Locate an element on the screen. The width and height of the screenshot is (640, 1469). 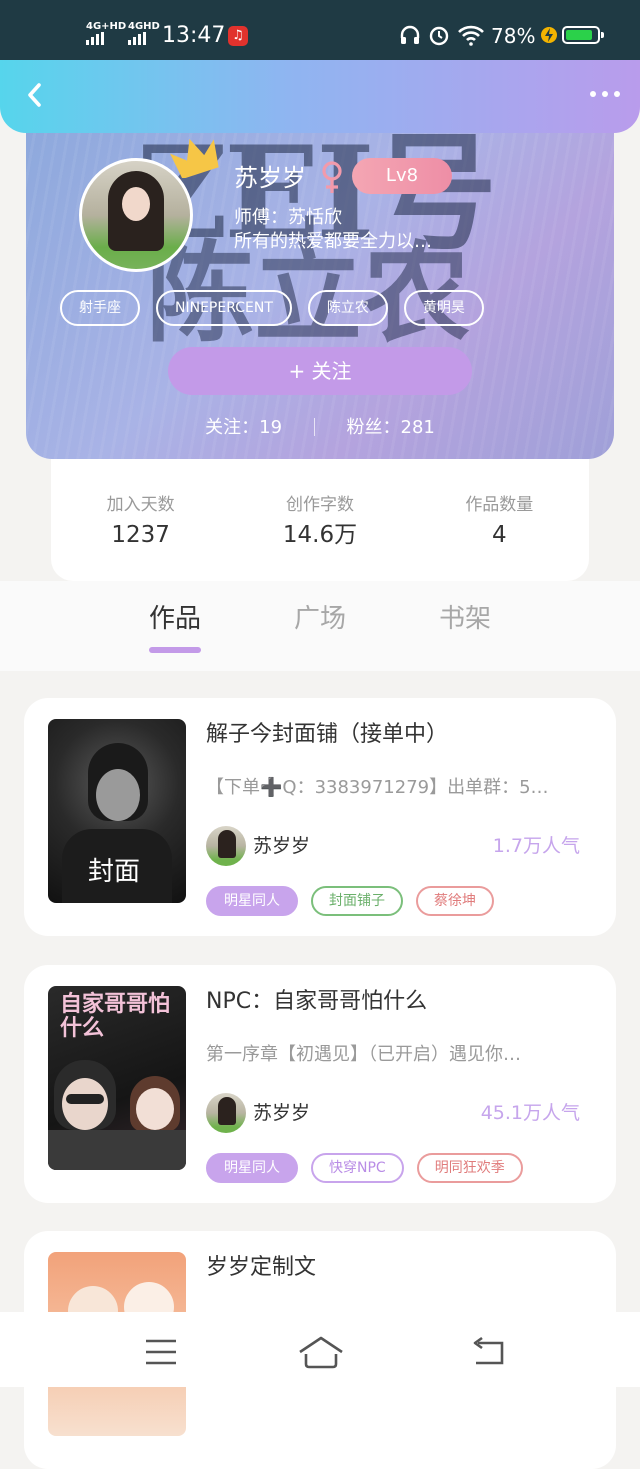
divider is located at coordinates (314, 427).